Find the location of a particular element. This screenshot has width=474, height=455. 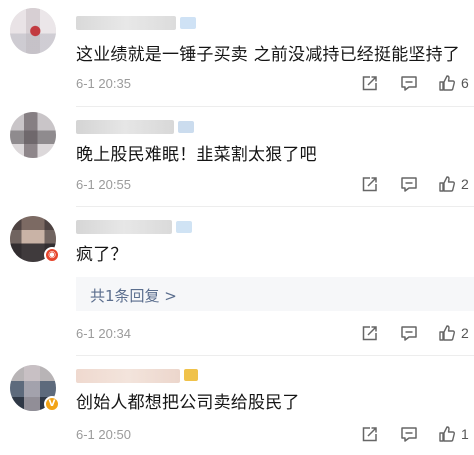

like-button: 1 is located at coordinates (453, 434).